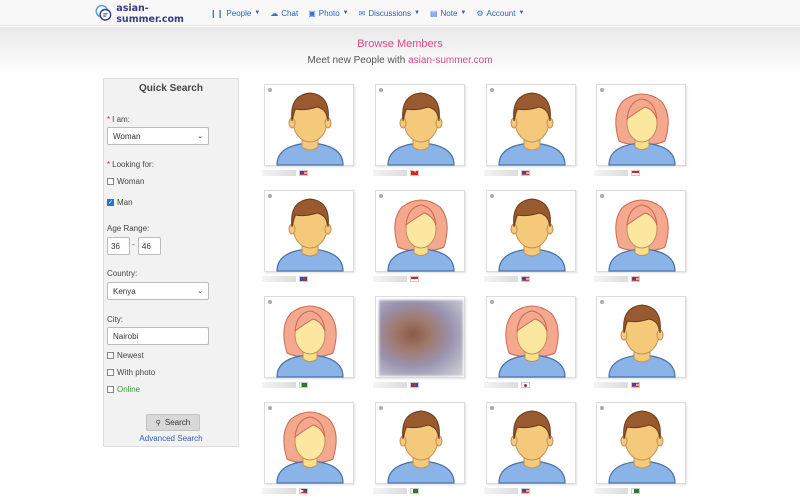 This screenshot has width=800, height=500. What do you see at coordinates (284, 13) in the screenshot?
I see `nav-chat: ☁ Chat` at bounding box center [284, 13].